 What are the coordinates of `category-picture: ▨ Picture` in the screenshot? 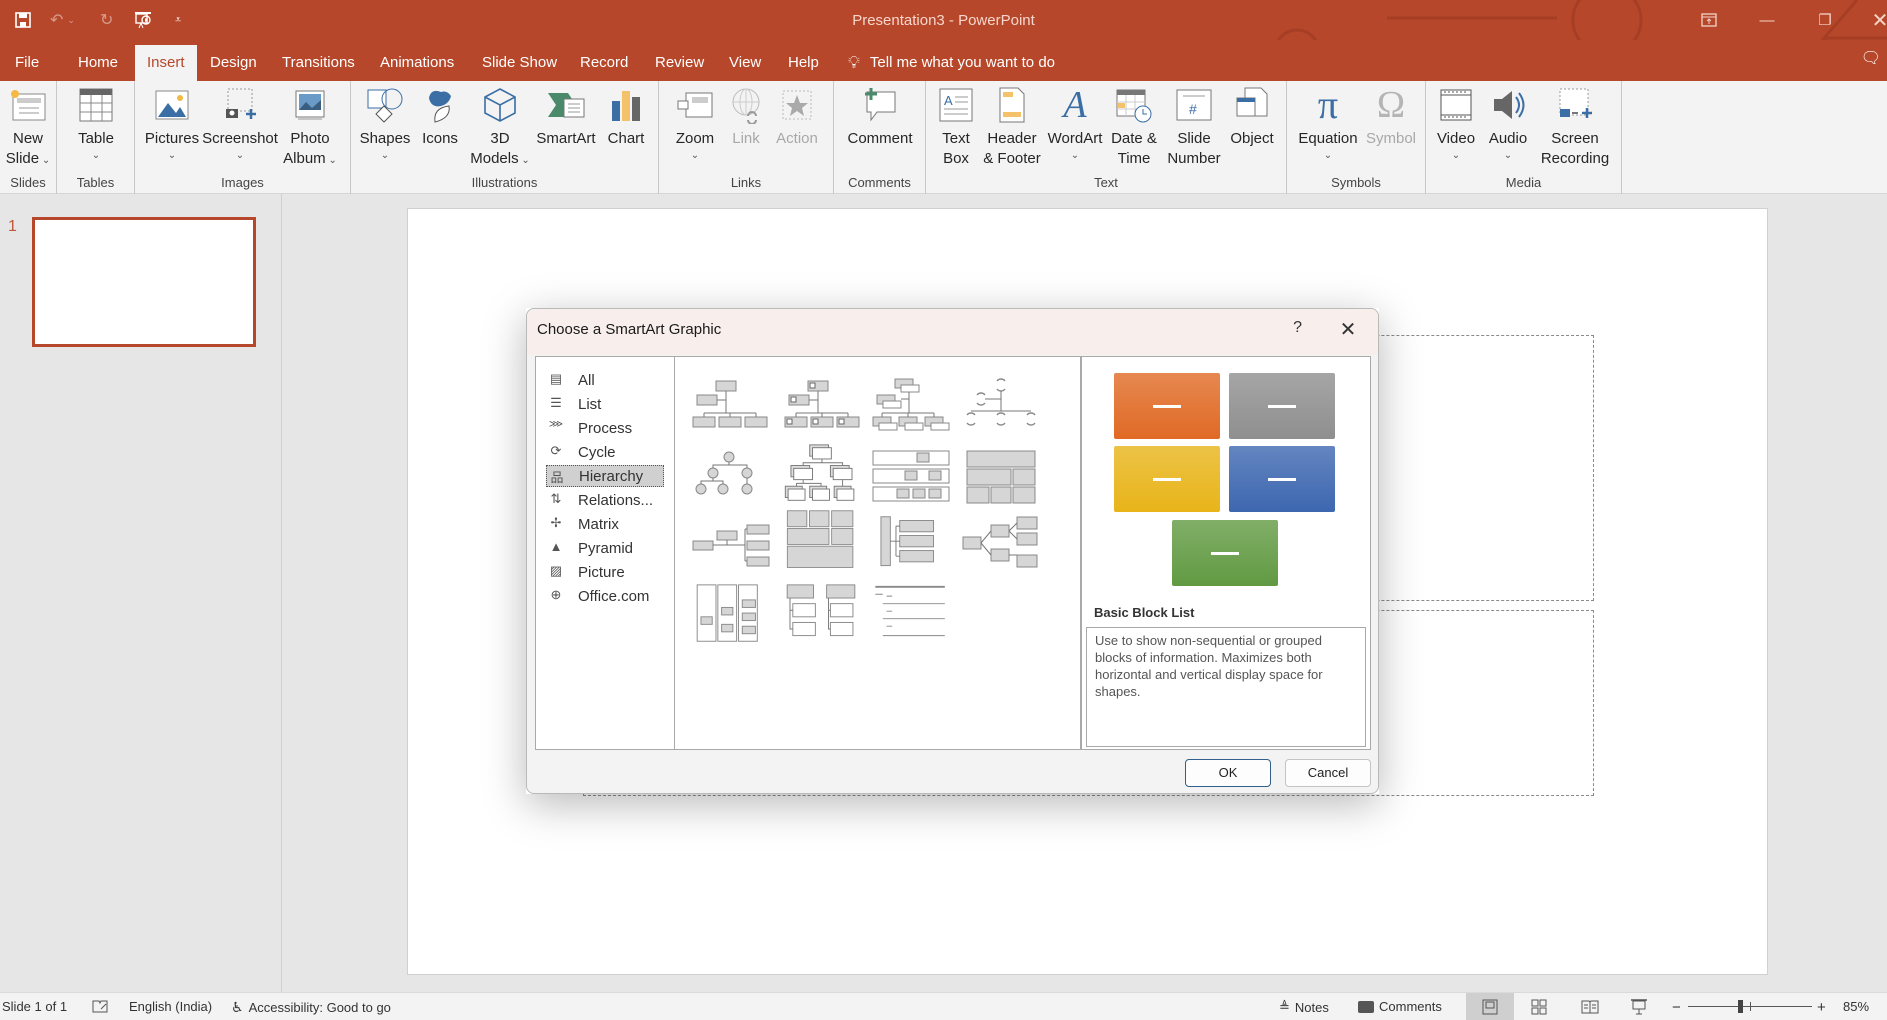 It's located at (605, 572).